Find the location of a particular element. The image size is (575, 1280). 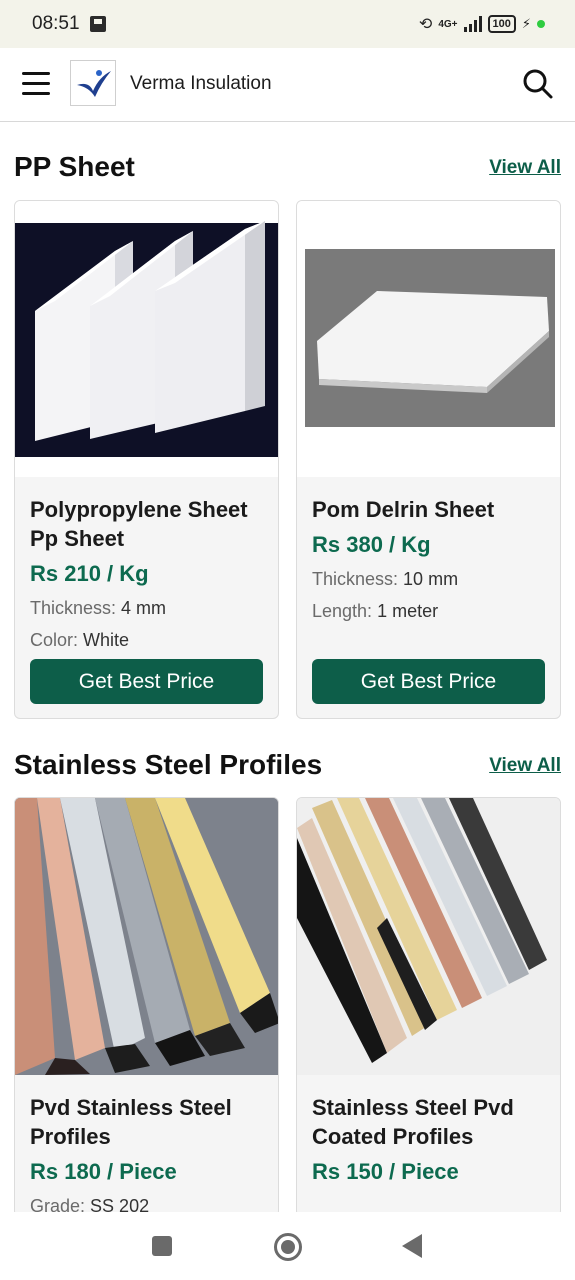

recents-icon is located at coordinates (162, 1246).